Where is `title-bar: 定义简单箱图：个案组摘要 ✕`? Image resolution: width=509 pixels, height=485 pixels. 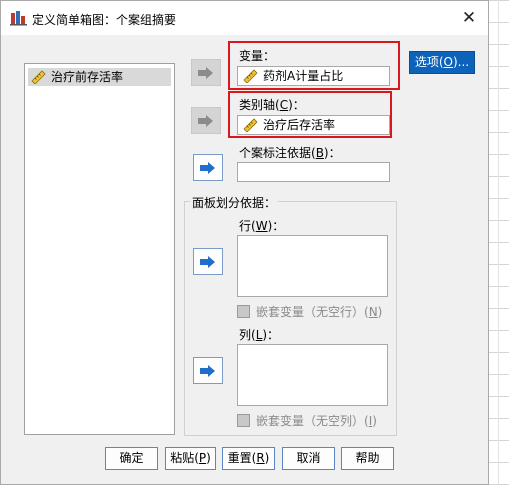
title-bar: 定义简单箱图：个案组摘要 ✕ is located at coordinates (244, 18).